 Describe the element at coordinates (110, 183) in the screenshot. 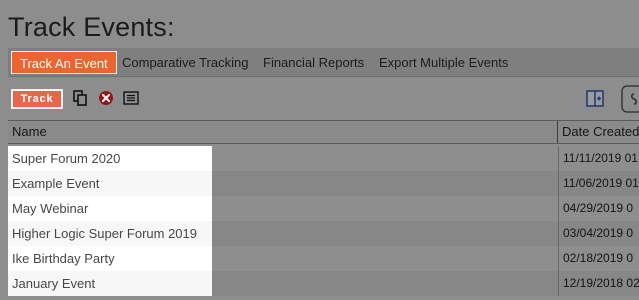

I see `event-name-cell: Example Event` at that location.